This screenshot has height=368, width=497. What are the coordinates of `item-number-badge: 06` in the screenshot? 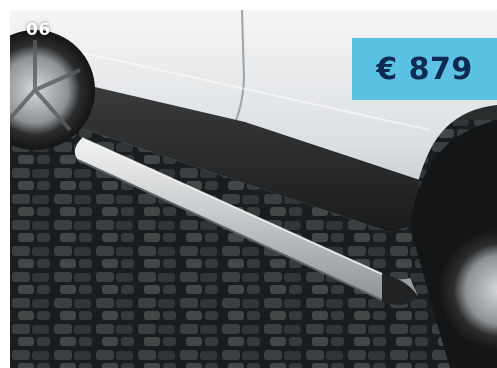 It's located at (38, 30).